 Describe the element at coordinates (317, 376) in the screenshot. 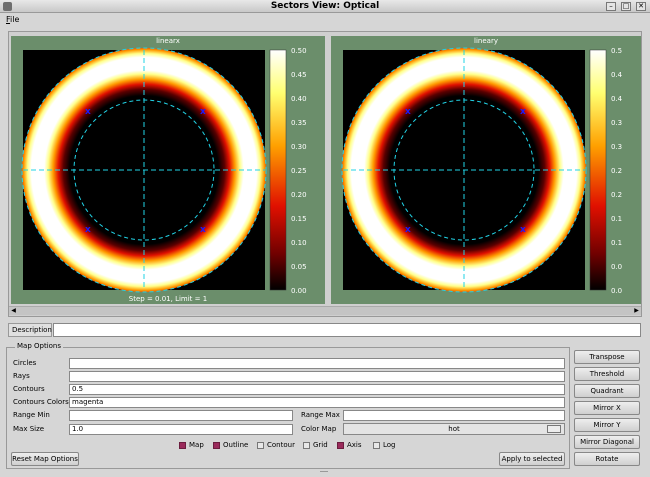

I see `rays-input` at that location.